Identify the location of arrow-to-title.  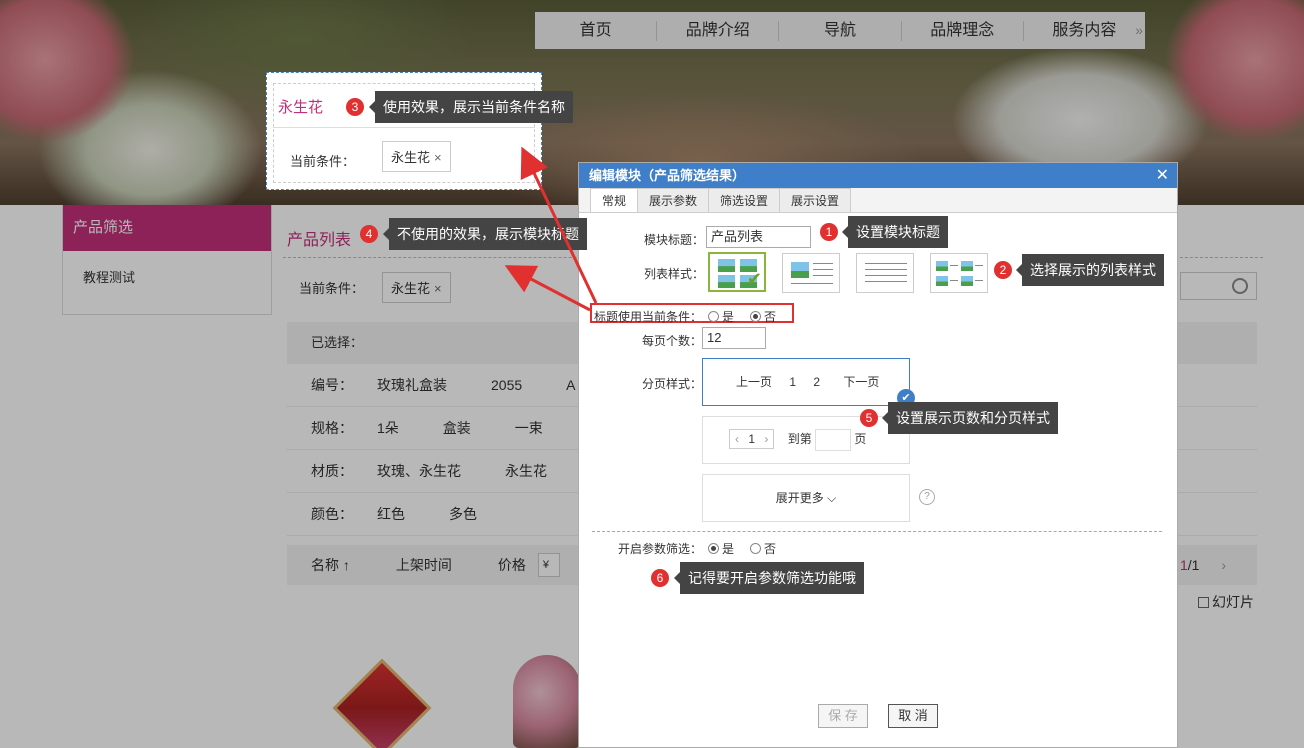
(547, 288).